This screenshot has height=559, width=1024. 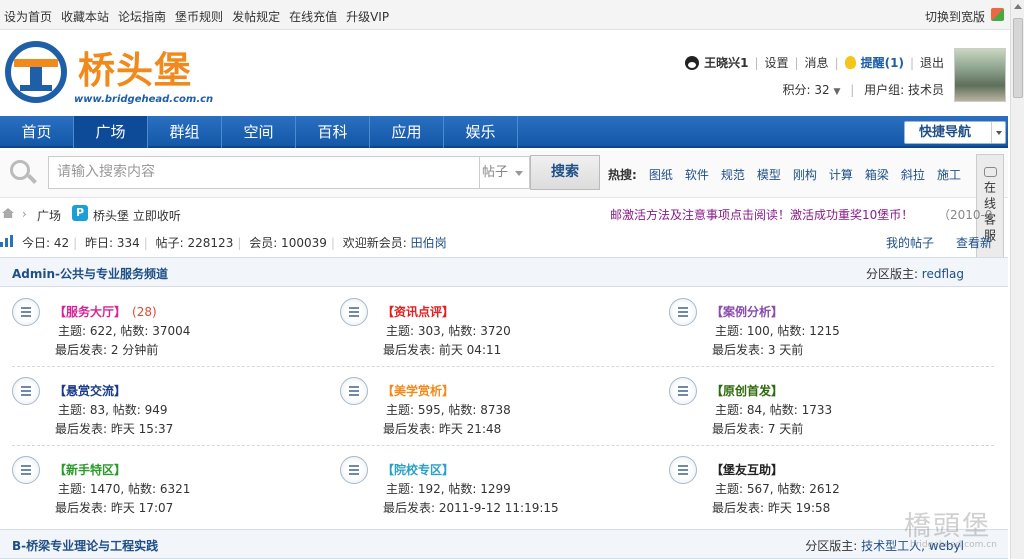 I want to click on points-chevron-icon: ▼, so click(x=837, y=92).